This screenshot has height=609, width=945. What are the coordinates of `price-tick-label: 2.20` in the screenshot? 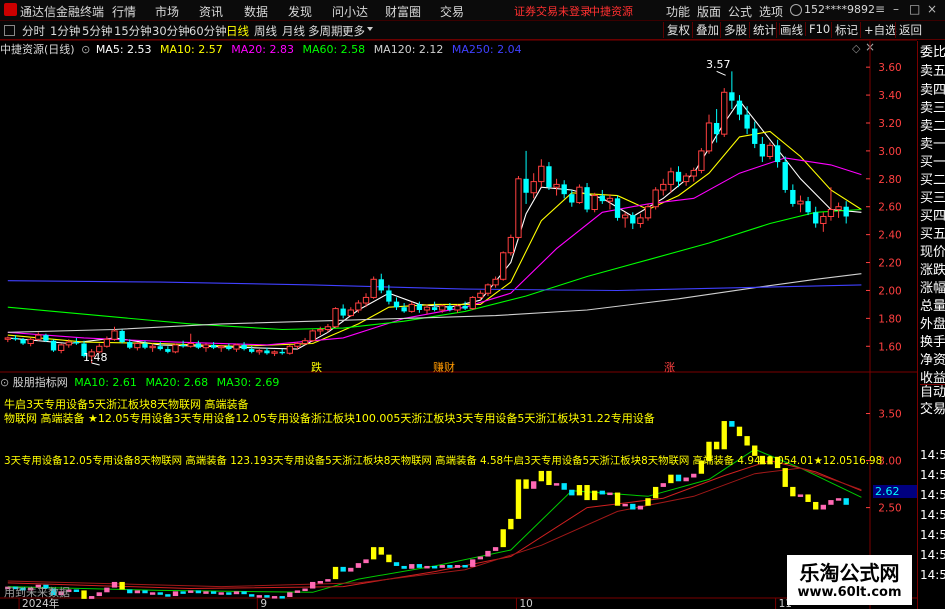 It's located at (889, 264).